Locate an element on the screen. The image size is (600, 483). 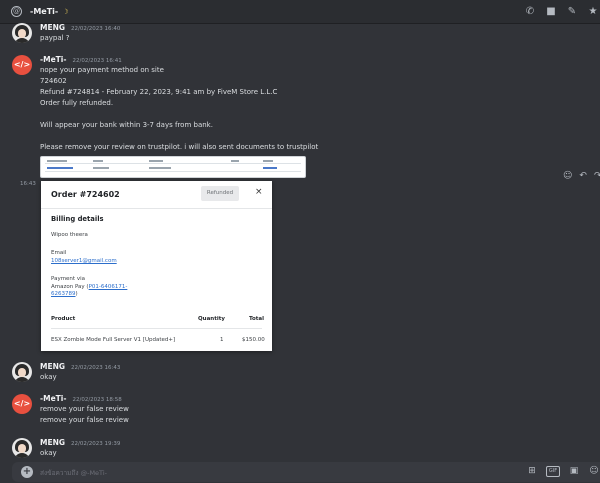
channel-header: @ -MeTi- ☽ ✆ ■ ✎ ★ is located at coordinates (300, 12).